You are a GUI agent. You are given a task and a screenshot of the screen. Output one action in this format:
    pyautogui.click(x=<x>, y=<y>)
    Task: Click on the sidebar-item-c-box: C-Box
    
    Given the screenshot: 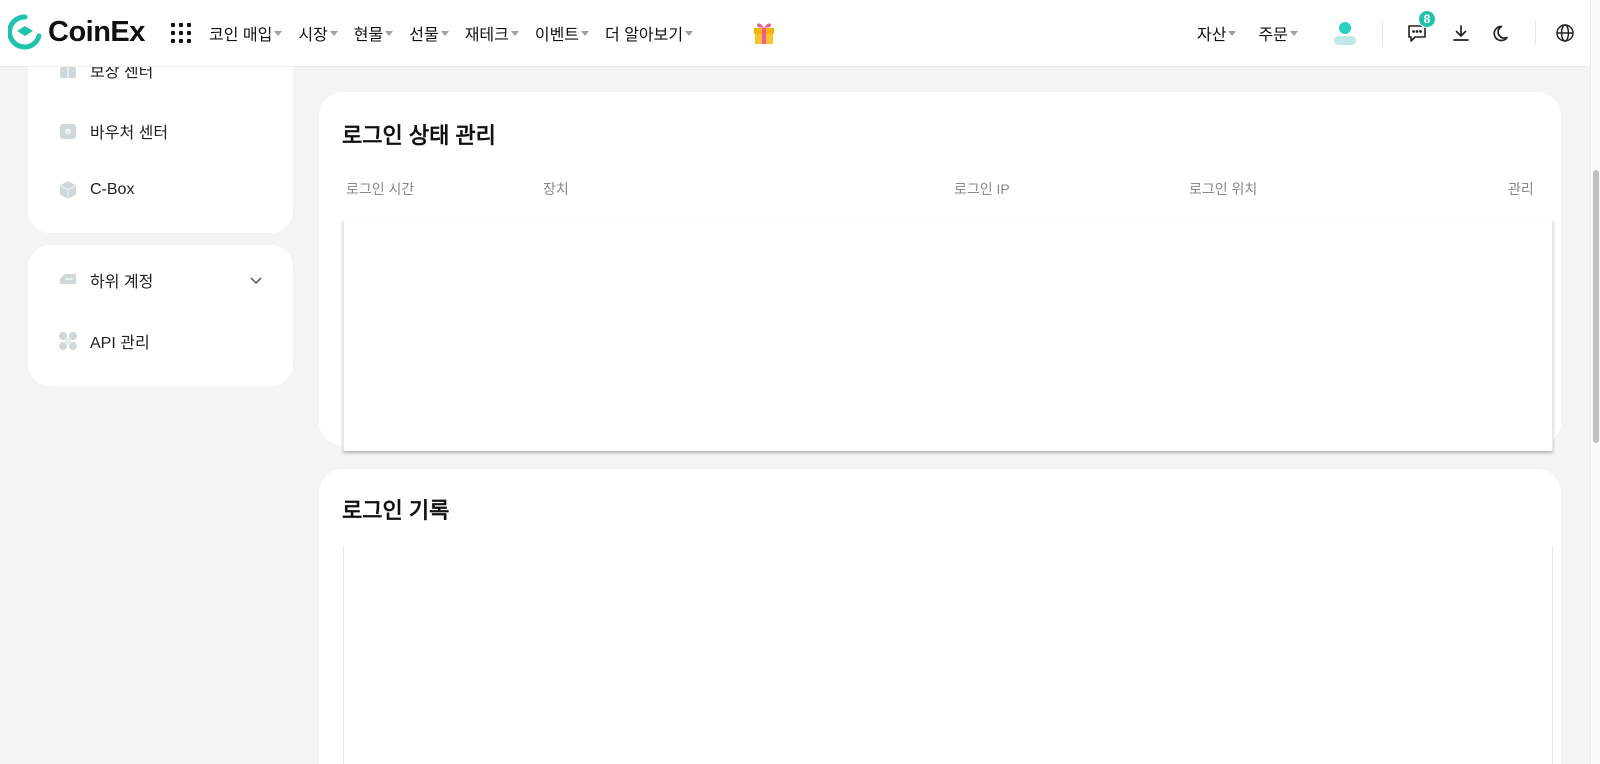 What is the action you would take?
    pyautogui.click(x=96, y=190)
    